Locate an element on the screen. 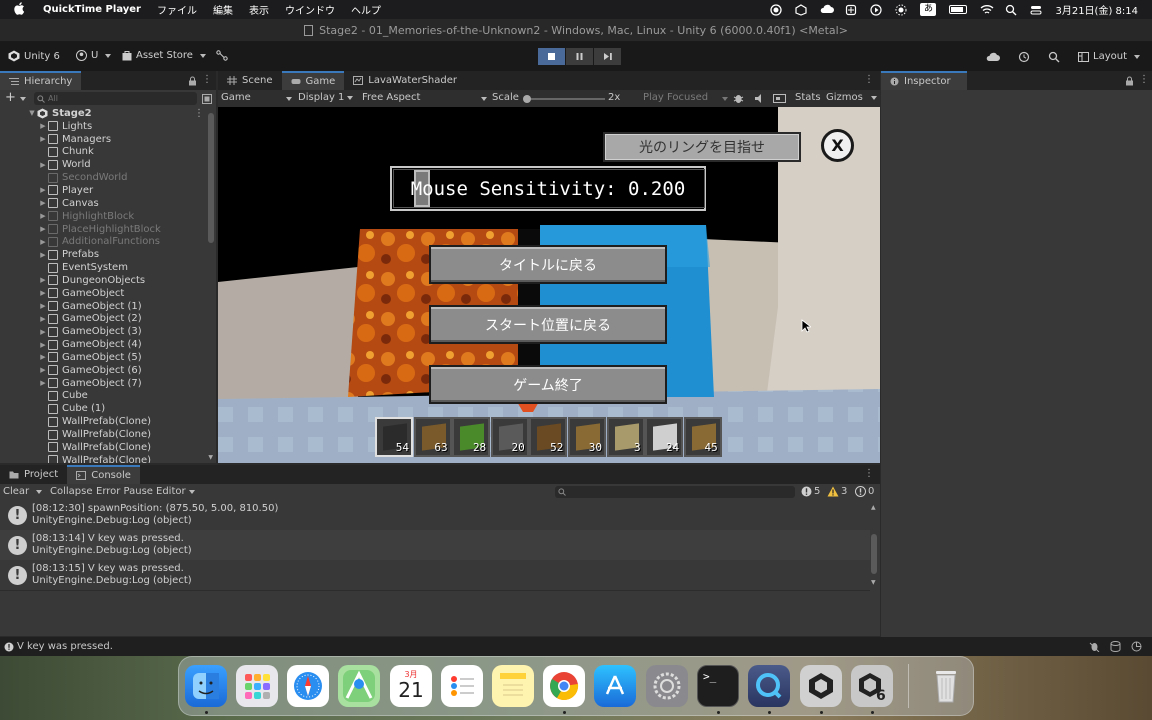 This screenshot has width=1152, height=720. menubar-clock: 3月21日(金) 8:14 is located at coordinates (1096, 9).